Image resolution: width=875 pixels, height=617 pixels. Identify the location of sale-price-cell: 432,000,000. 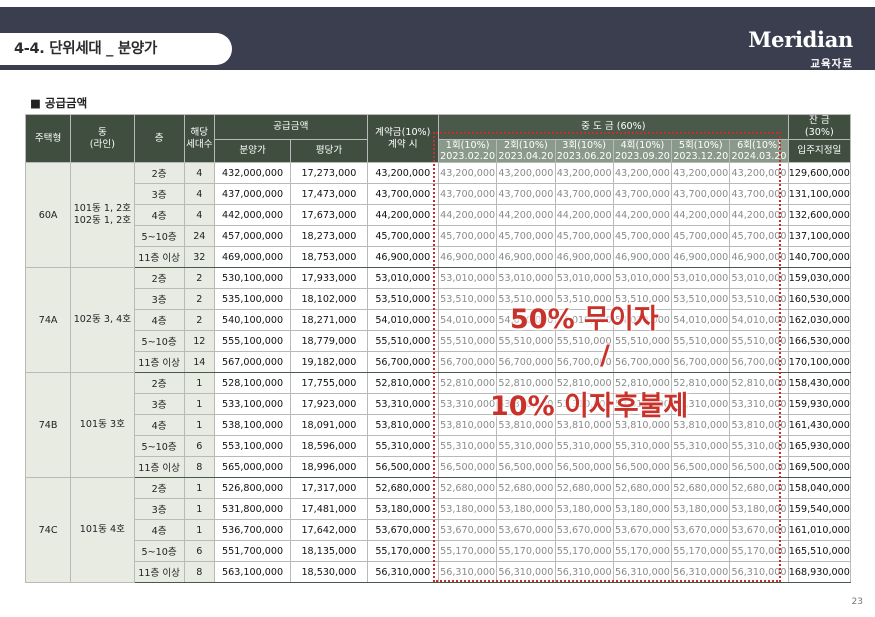
(252, 173).